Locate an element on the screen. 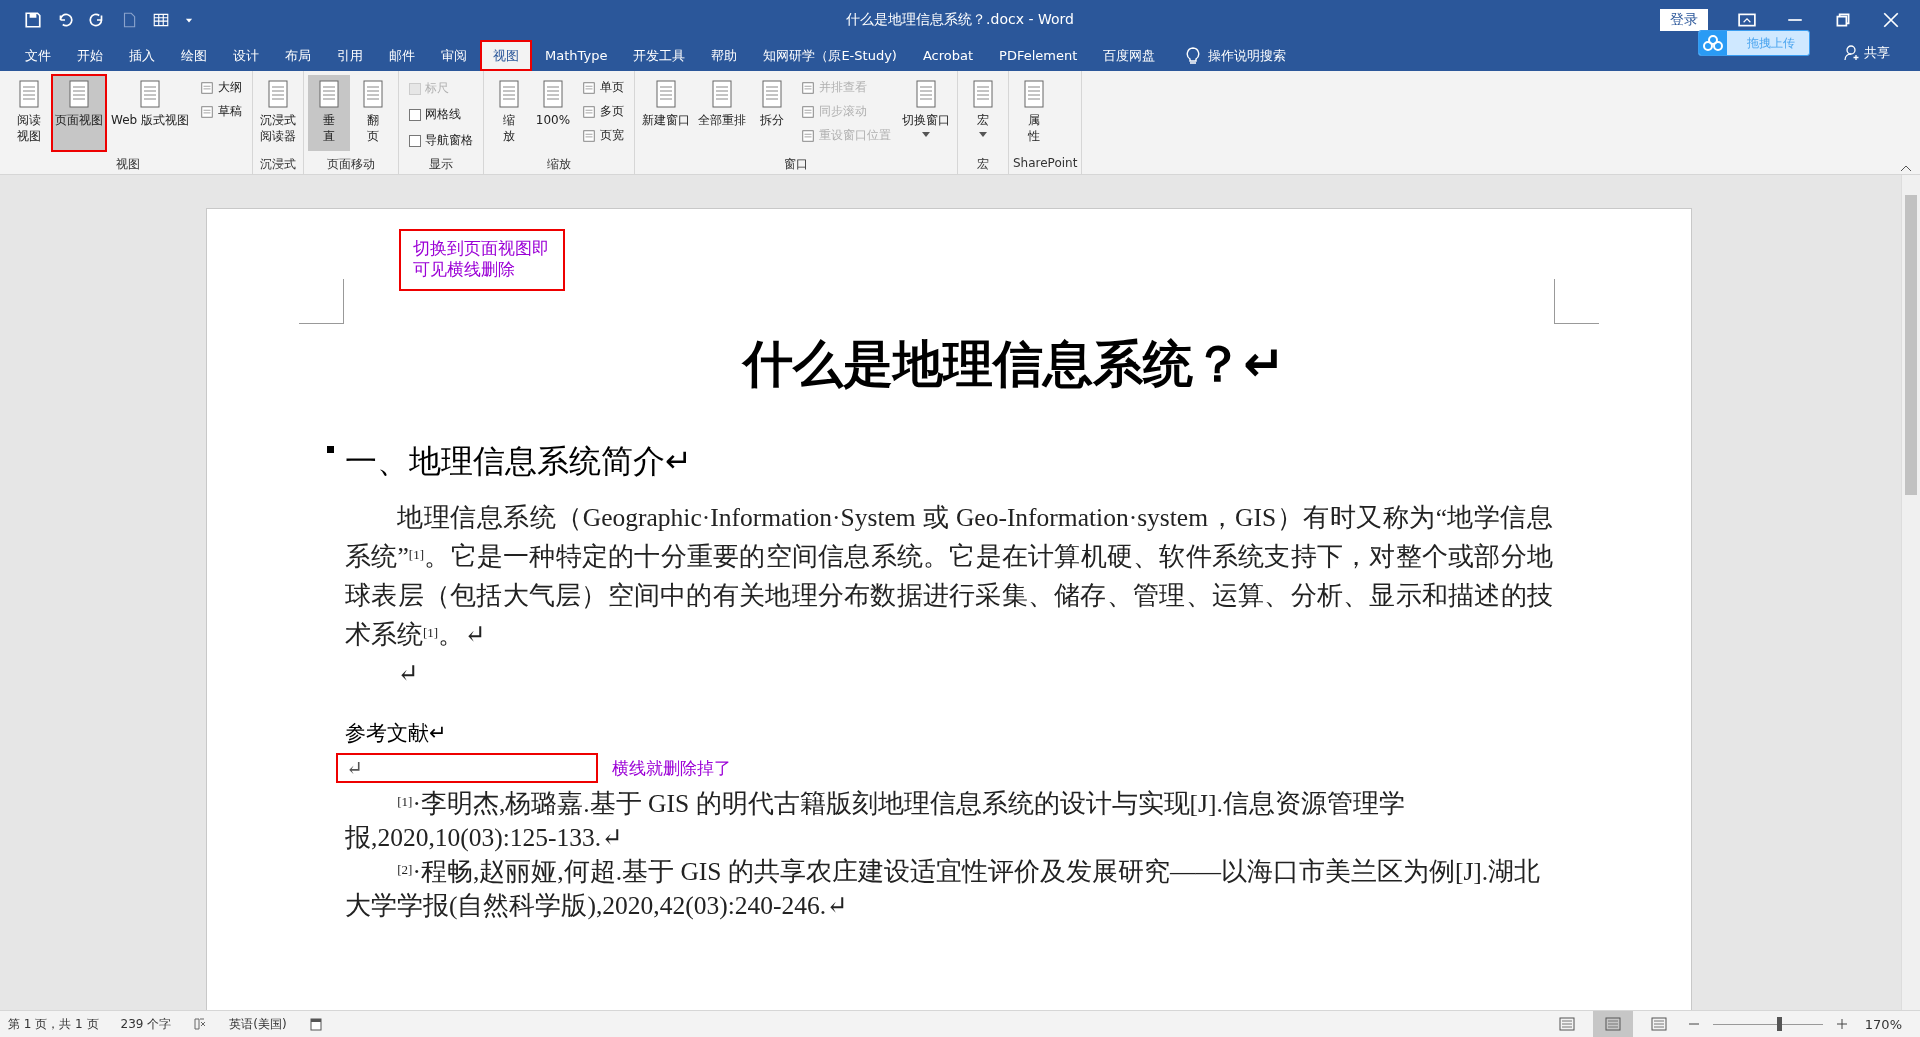 This screenshot has width=1920, height=1037. save-icon is located at coordinates (33, 20).